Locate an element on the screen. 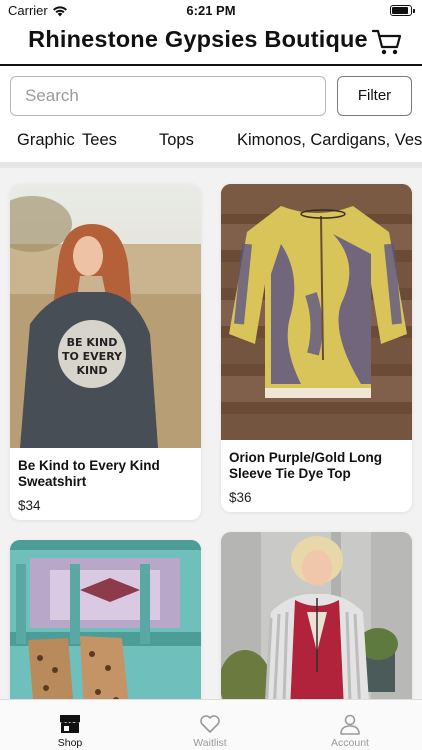  svg-text: KIND is located at coordinates (92, 370).